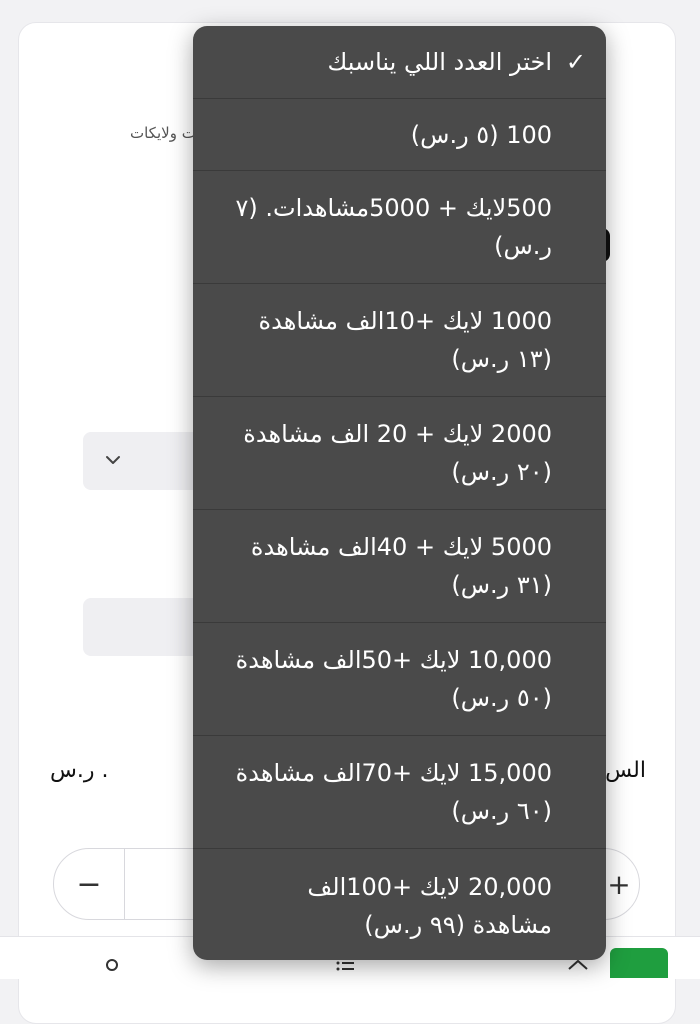  What do you see at coordinates (143, 461) in the screenshot?
I see `quantity-select` at bounding box center [143, 461].